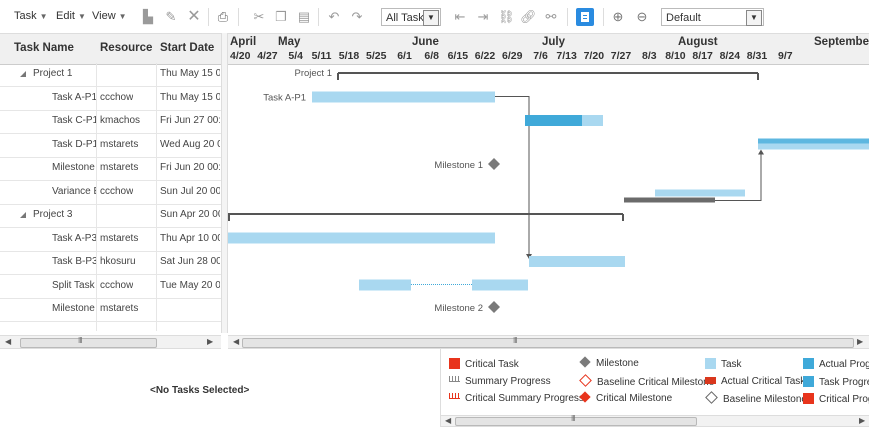  I want to click on month-label: September, so click(841, 42).